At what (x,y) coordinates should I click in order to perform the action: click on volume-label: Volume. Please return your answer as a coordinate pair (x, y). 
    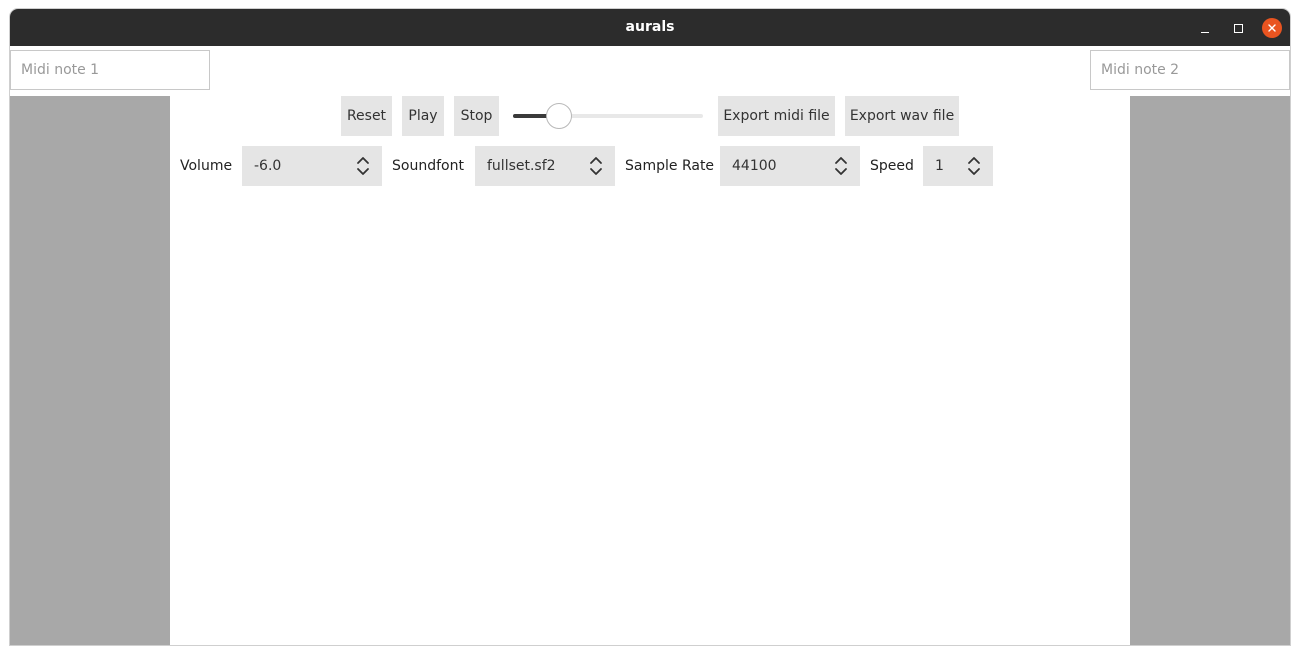
    Looking at the image, I should click on (206, 166).